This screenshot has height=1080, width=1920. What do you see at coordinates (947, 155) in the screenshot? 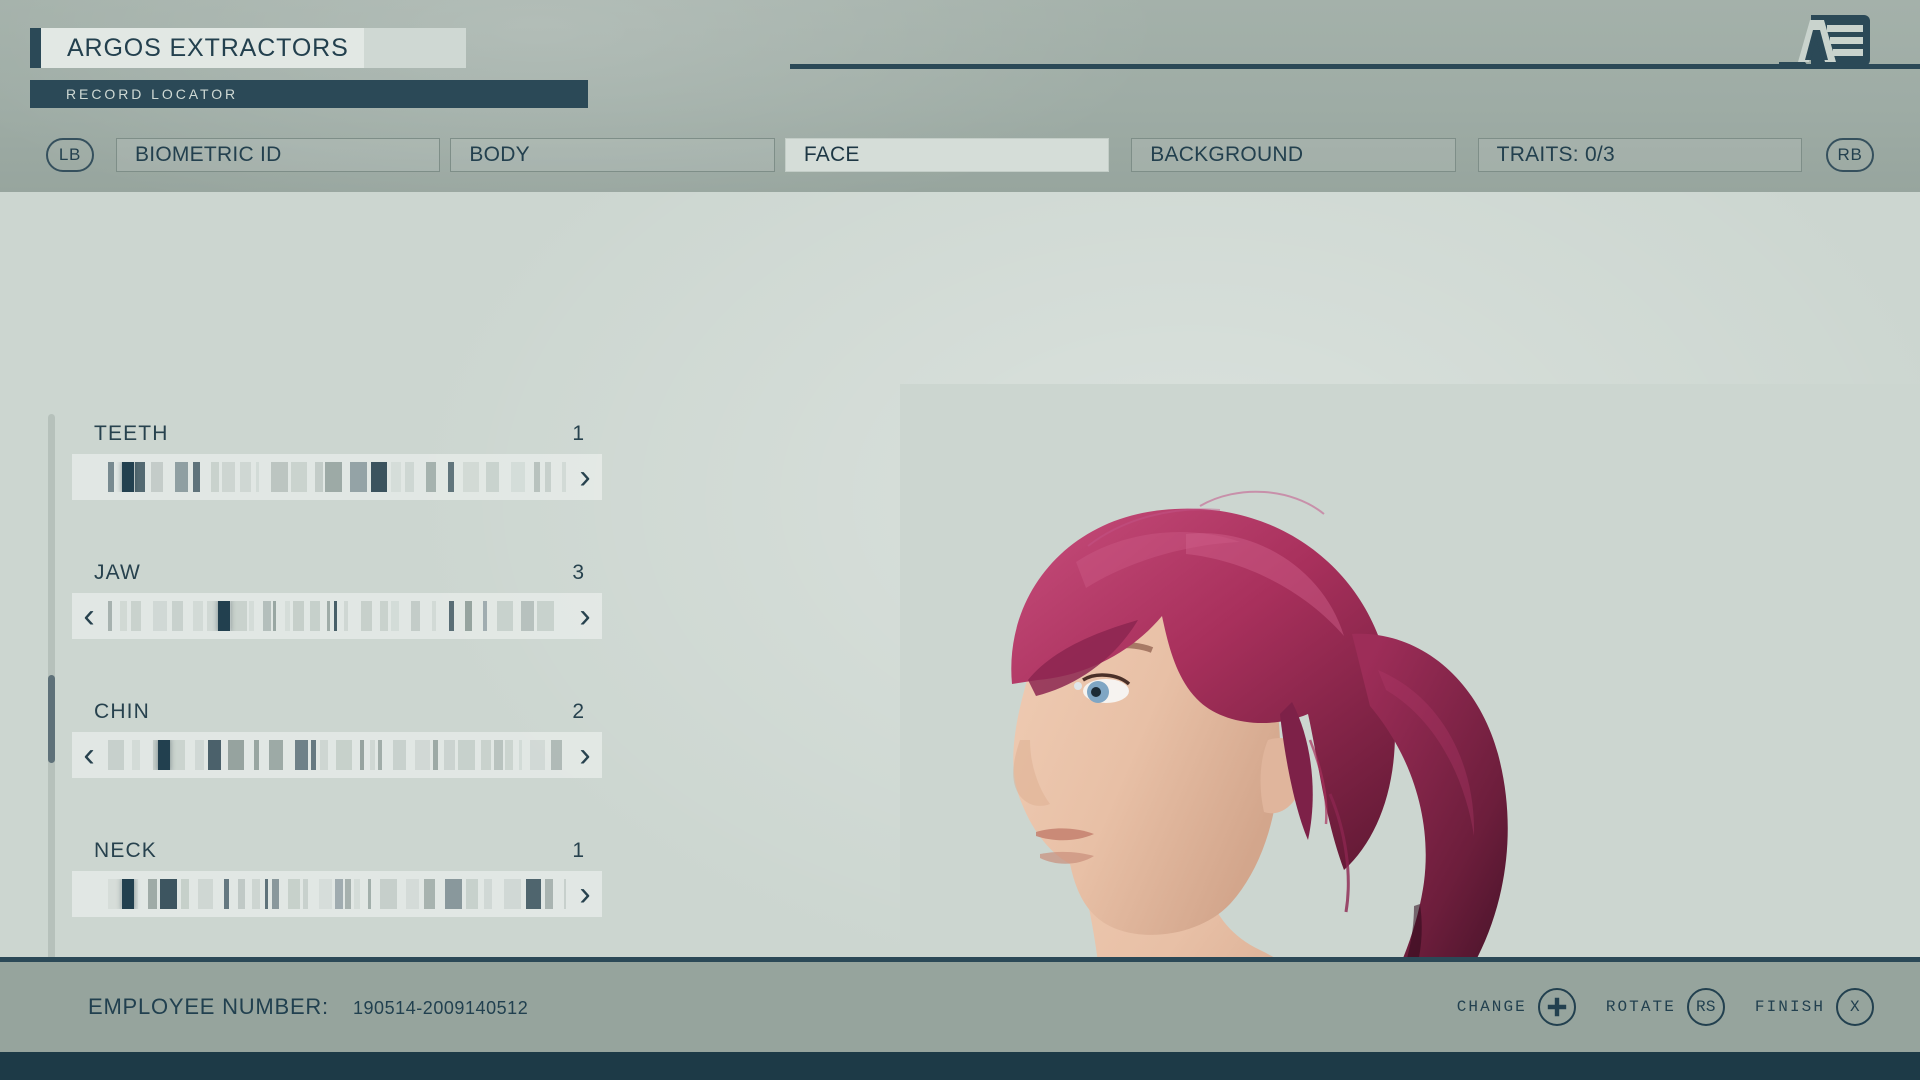
I see `tab-face: FACE` at bounding box center [947, 155].